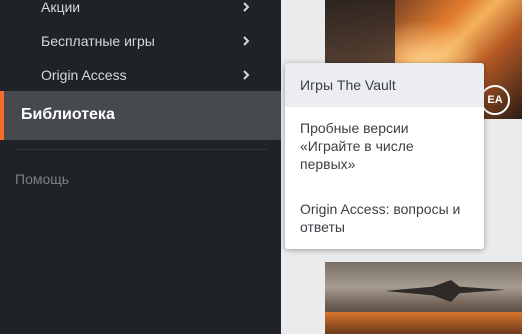 This screenshot has width=522, height=334. Describe the element at coordinates (140, 75) in the screenshot. I see `sidebar-item-origin-access: Origin Access` at that location.